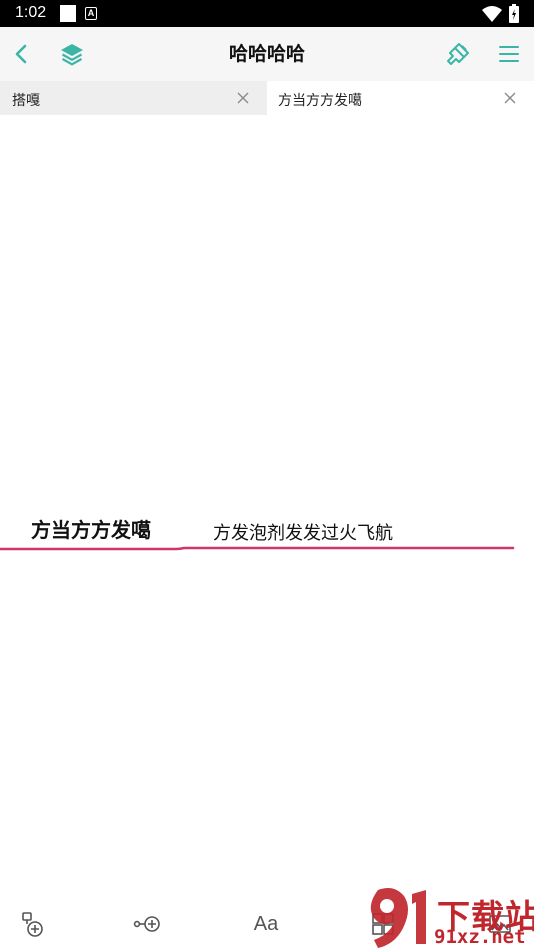  What do you see at coordinates (26, 101) in the screenshot?
I see `tab-label: 搭嘎` at bounding box center [26, 101].